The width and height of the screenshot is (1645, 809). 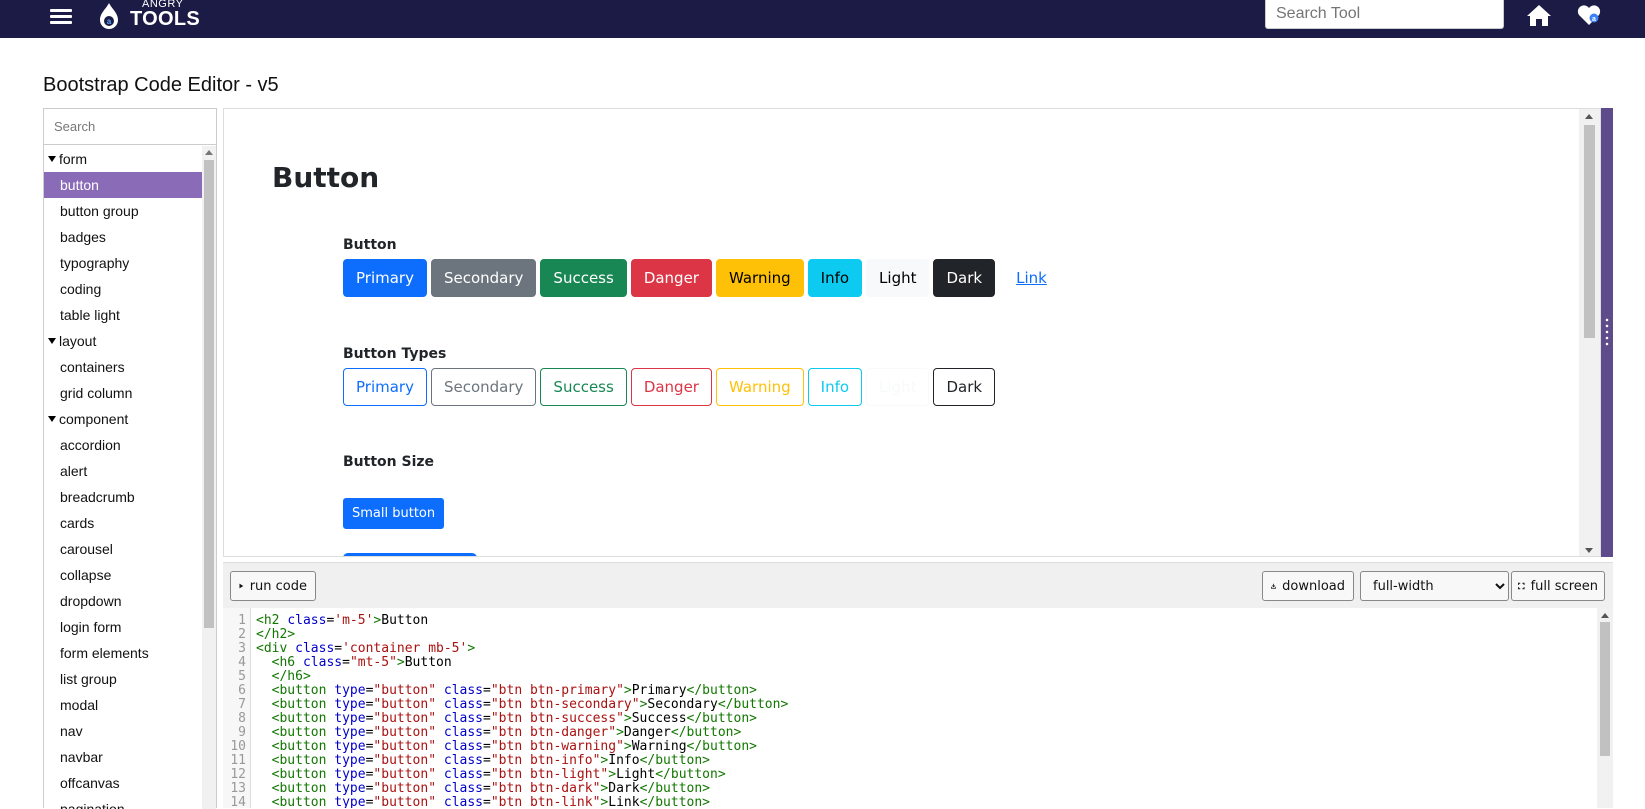 What do you see at coordinates (1589, 550) in the screenshot?
I see `scroll-down-arrow-icon` at bounding box center [1589, 550].